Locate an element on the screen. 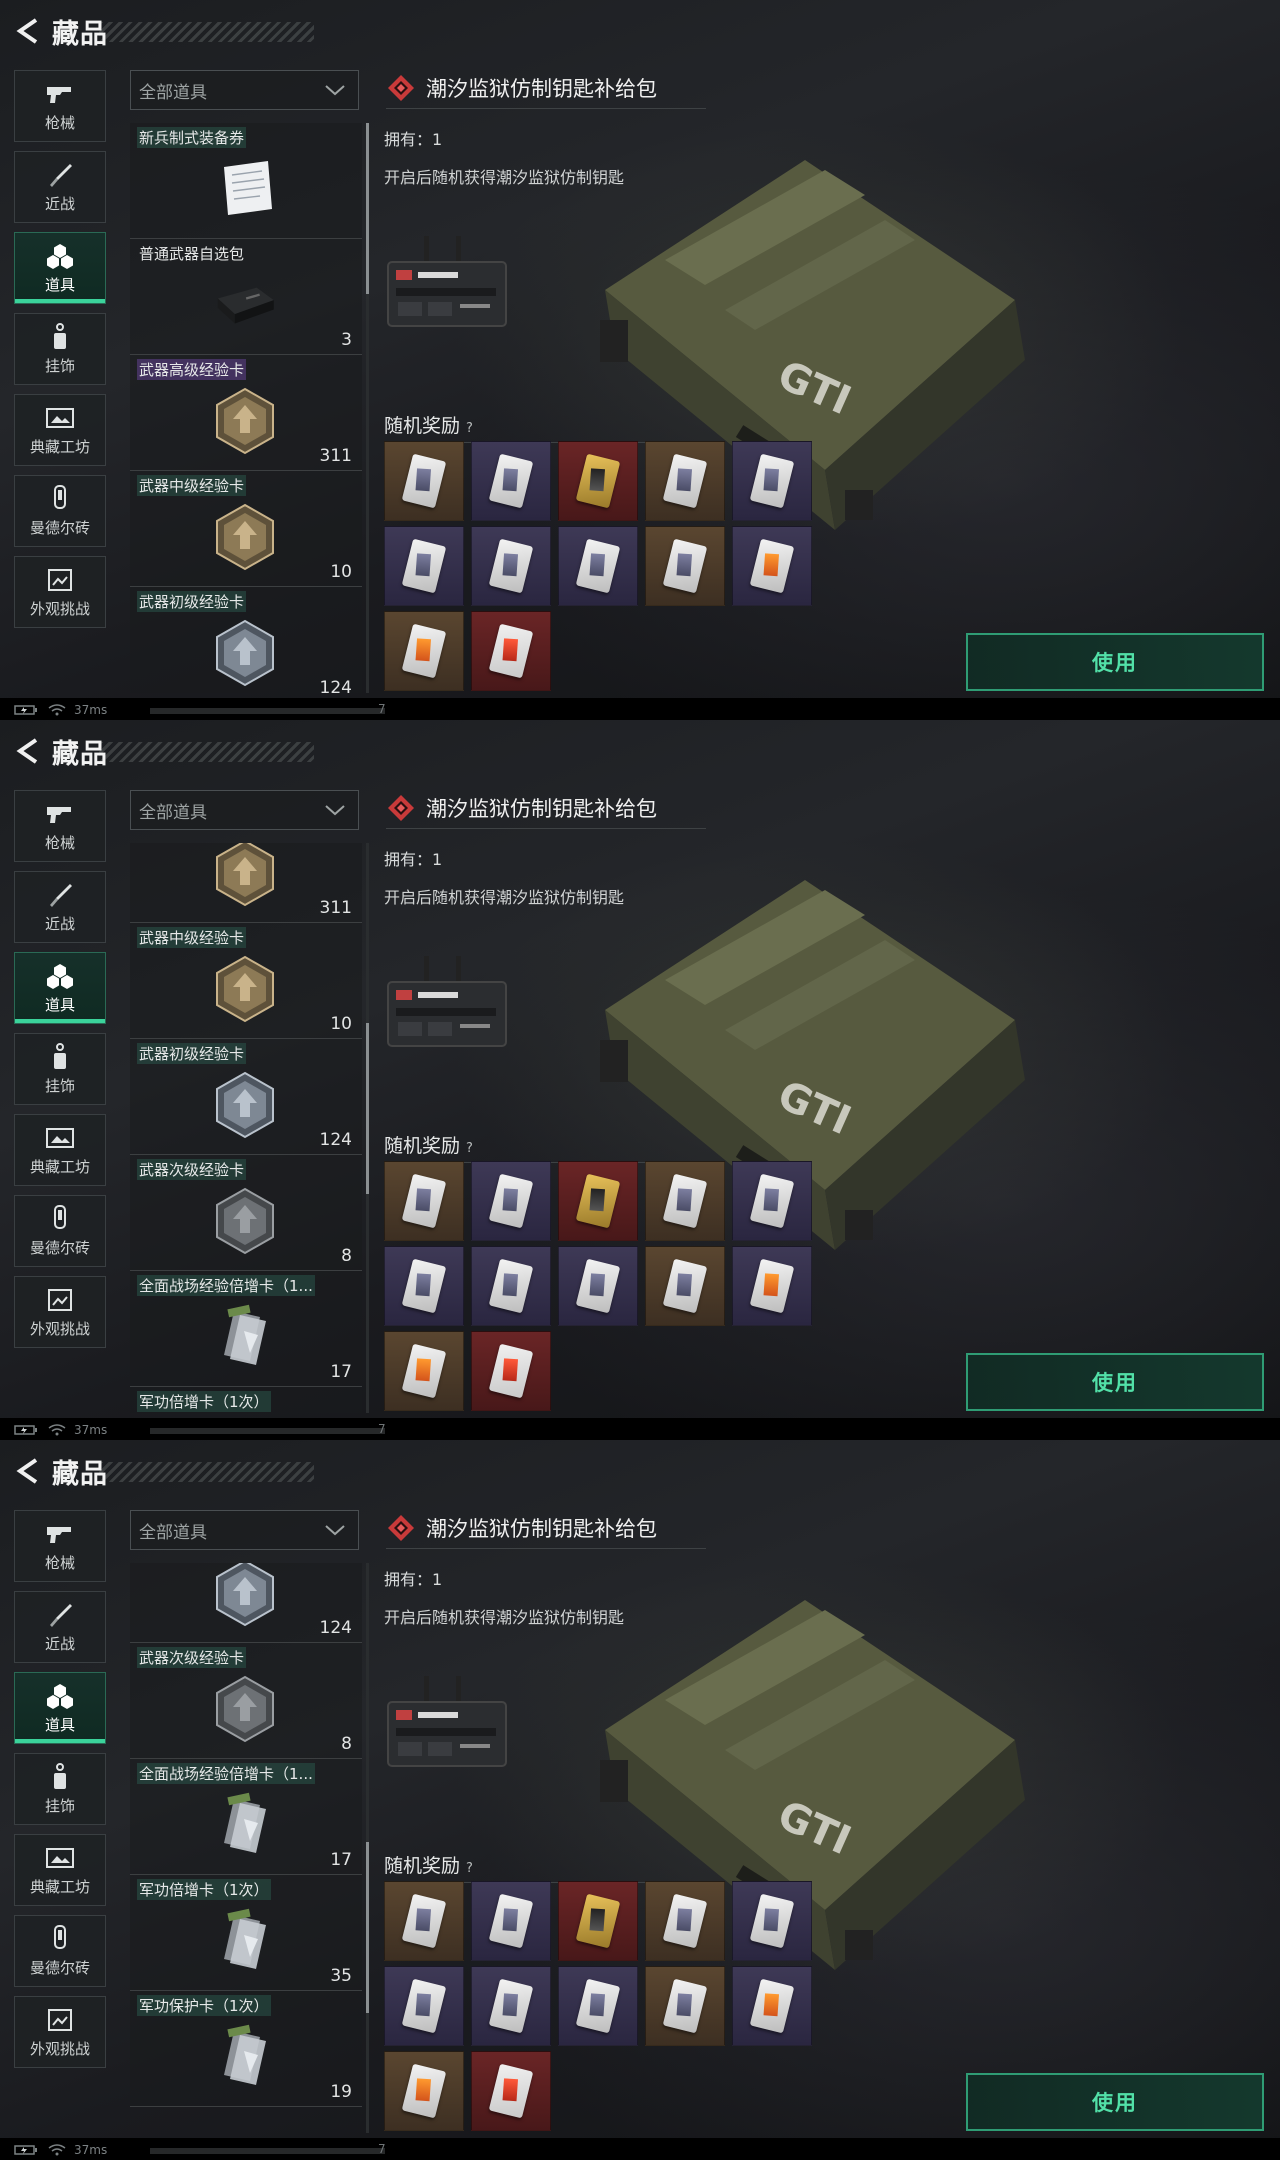  list-item: 军功保护卡（1次） 19 is located at coordinates (246, 2049).